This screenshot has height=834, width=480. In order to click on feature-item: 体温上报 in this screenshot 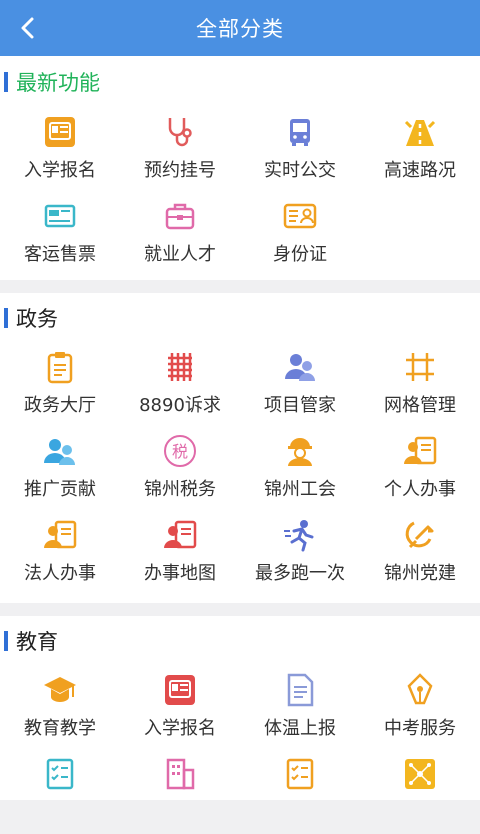, I will do `click(300, 708)`.